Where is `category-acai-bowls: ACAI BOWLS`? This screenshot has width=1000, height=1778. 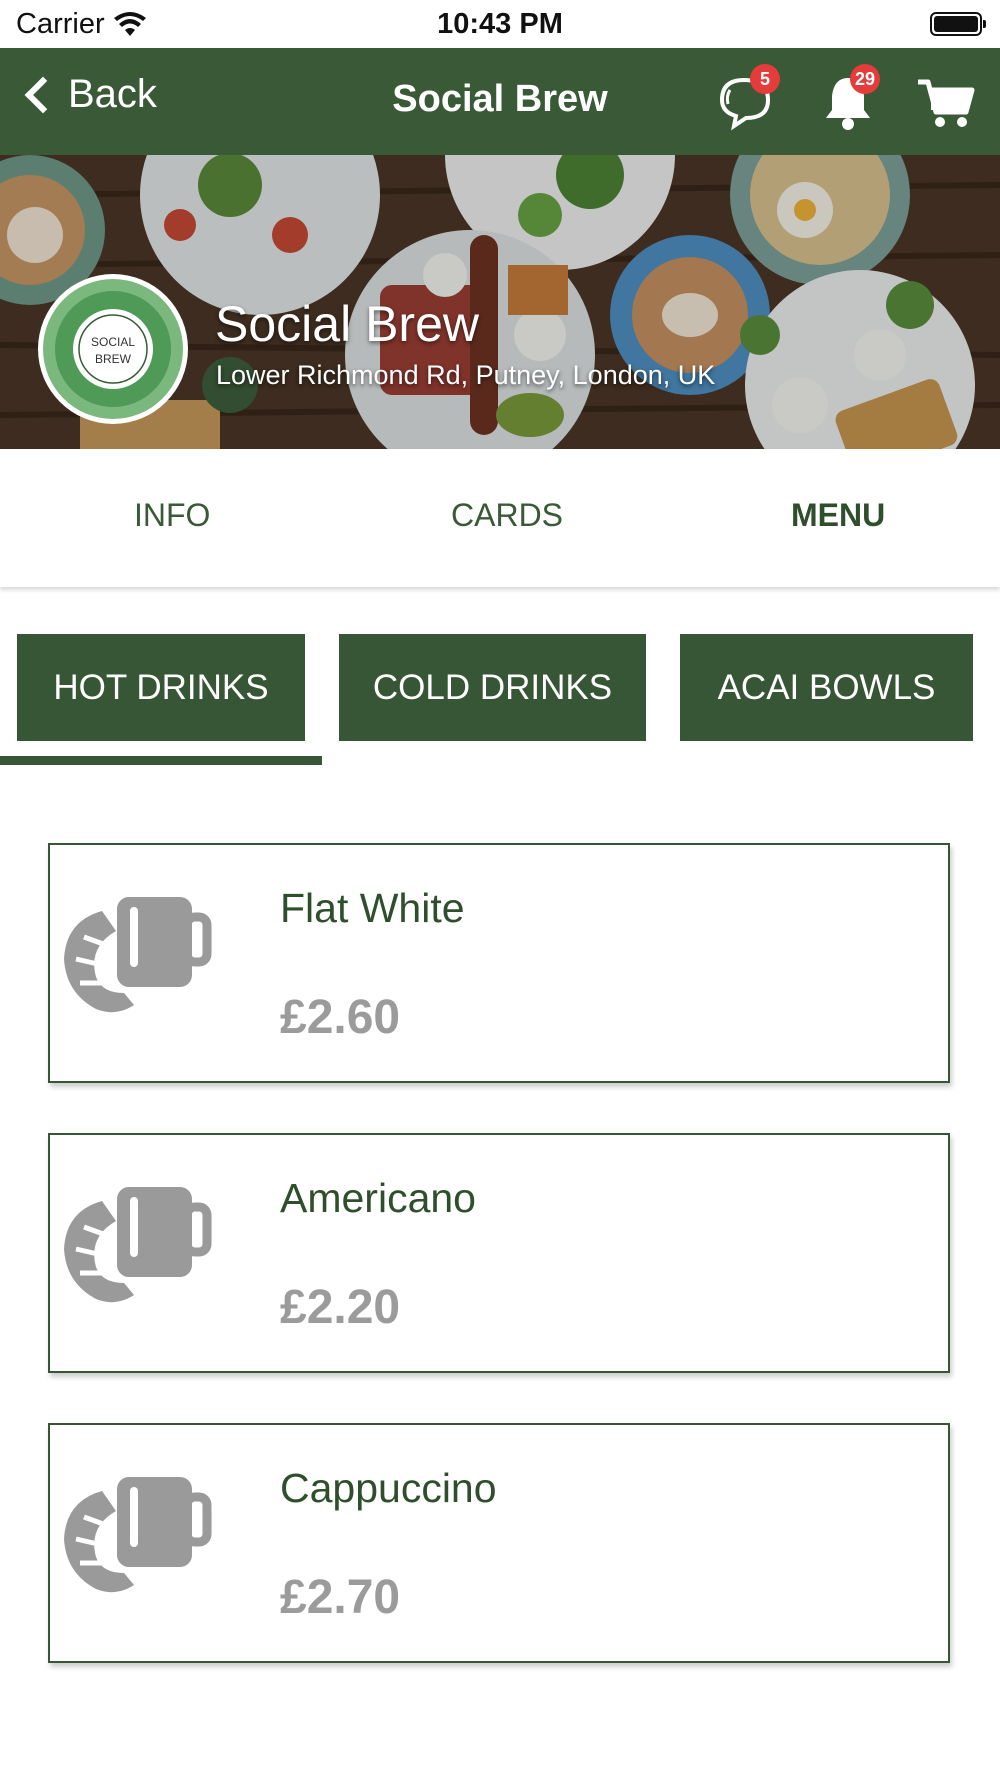 category-acai-bowls: ACAI BOWLS is located at coordinates (826, 687).